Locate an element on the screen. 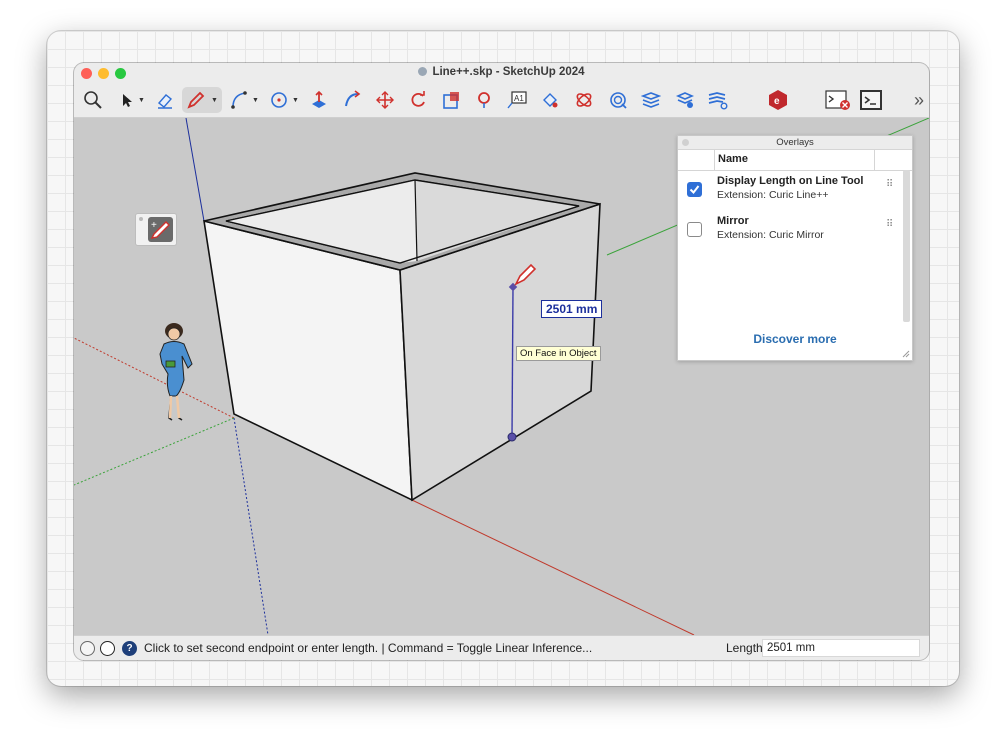 This screenshot has height=748, width=1005. text-tool-button: A1 is located at coordinates (517, 100).